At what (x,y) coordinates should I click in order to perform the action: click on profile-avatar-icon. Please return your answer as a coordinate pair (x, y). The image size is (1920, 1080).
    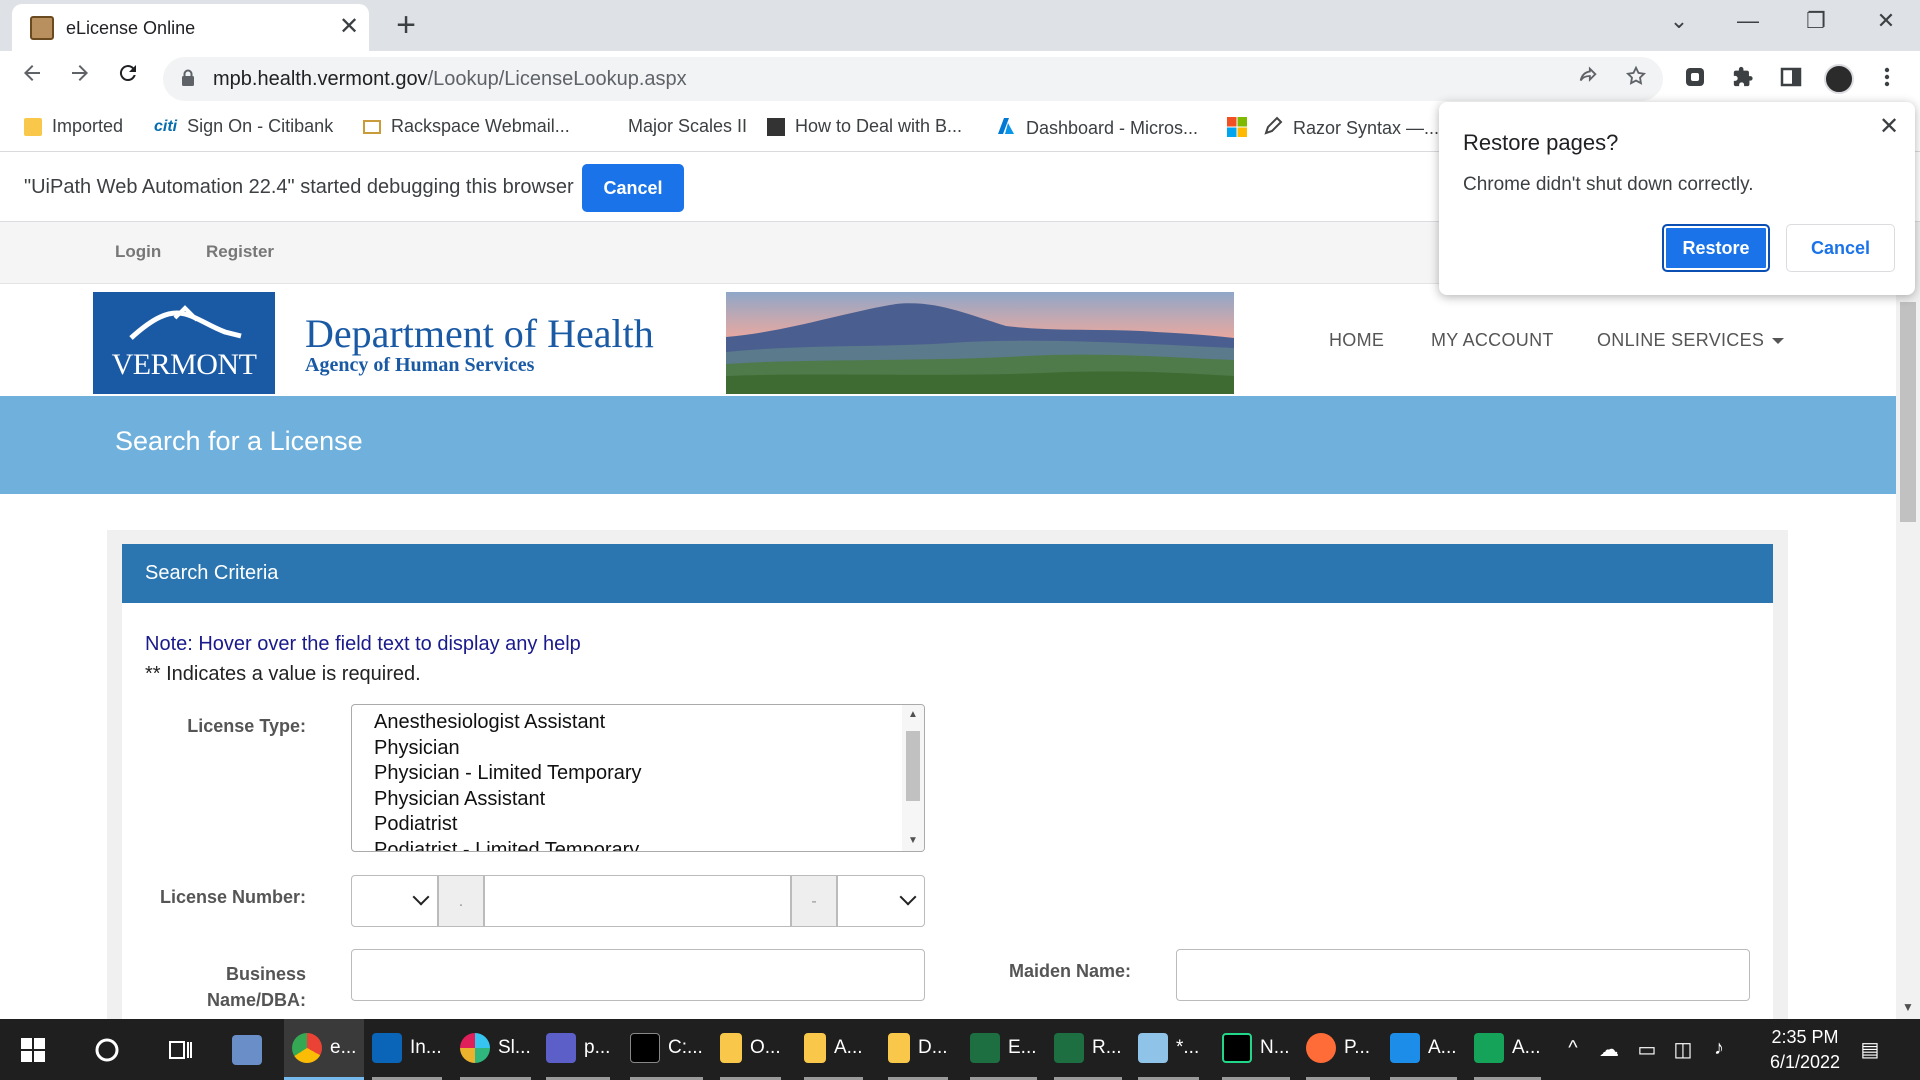
    Looking at the image, I should click on (1839, 79).